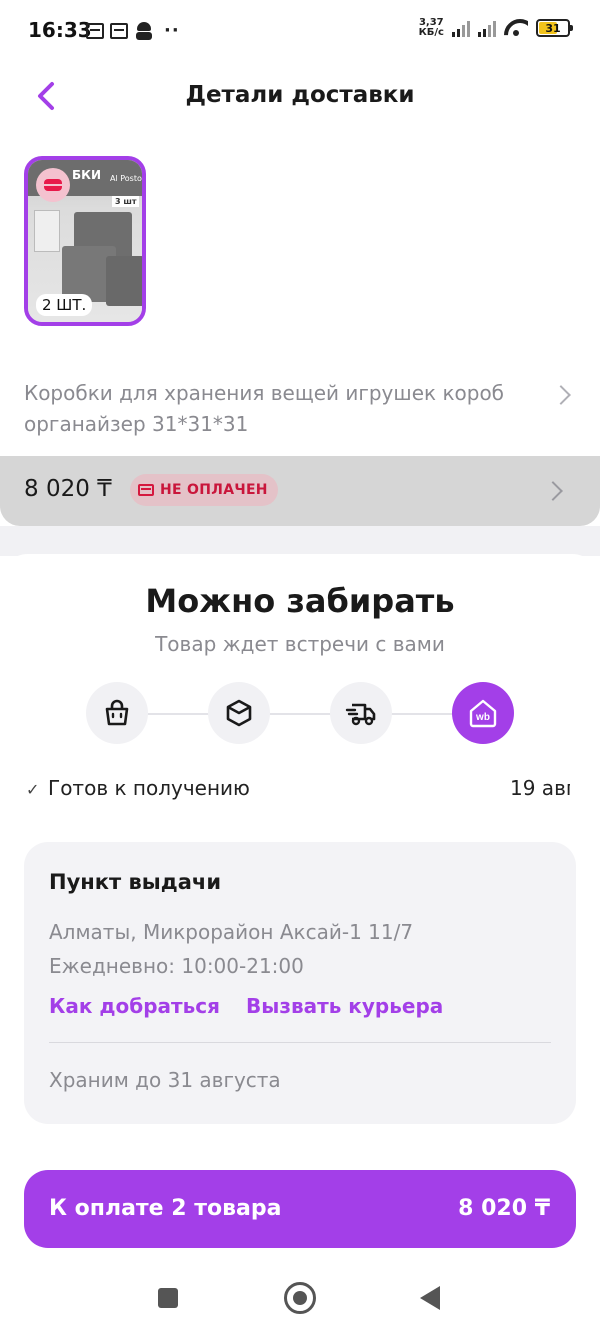 This screenshot has width=600, height=1332. Describe the element at coordinates (68, 489) in the screenshot. I see `price-value: 8 020 ₸` at that location.